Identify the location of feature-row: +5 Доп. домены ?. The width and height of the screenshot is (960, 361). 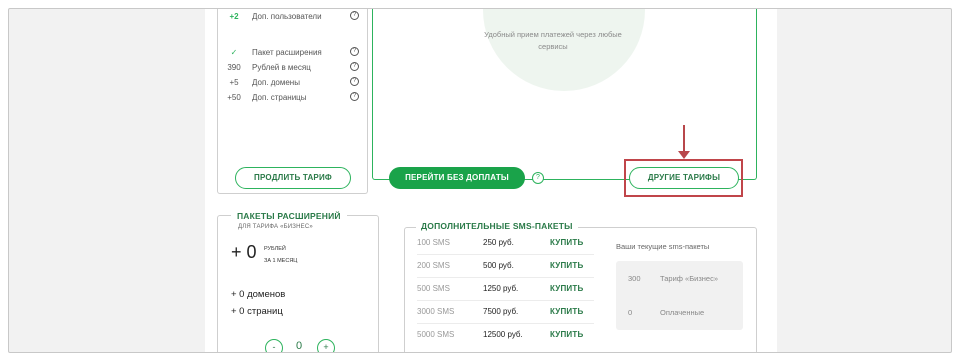
(293, 84).